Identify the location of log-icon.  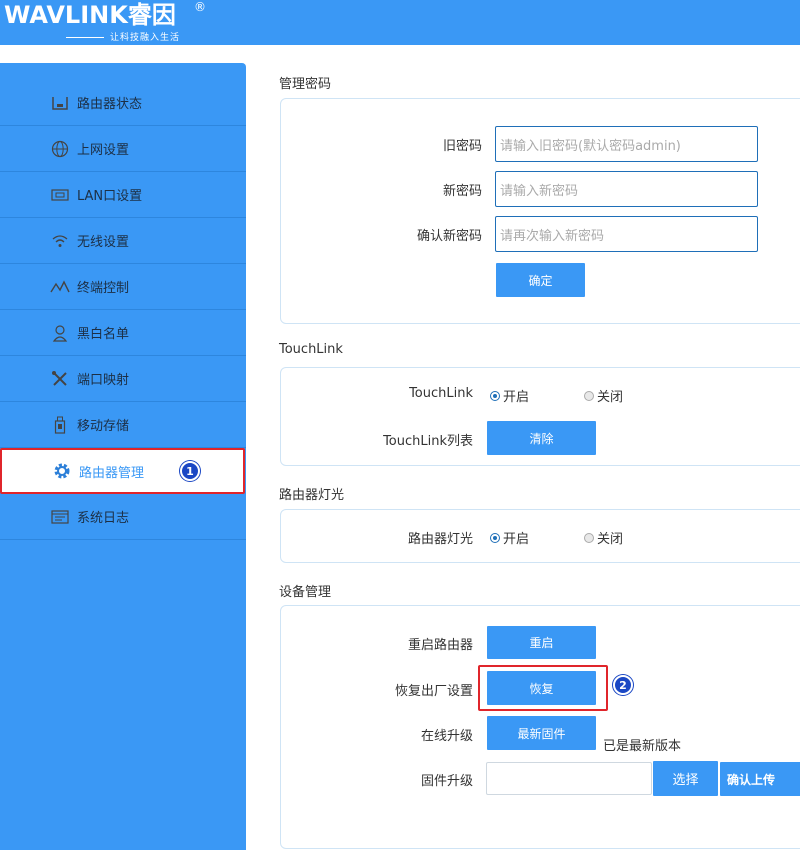
(60, 517).